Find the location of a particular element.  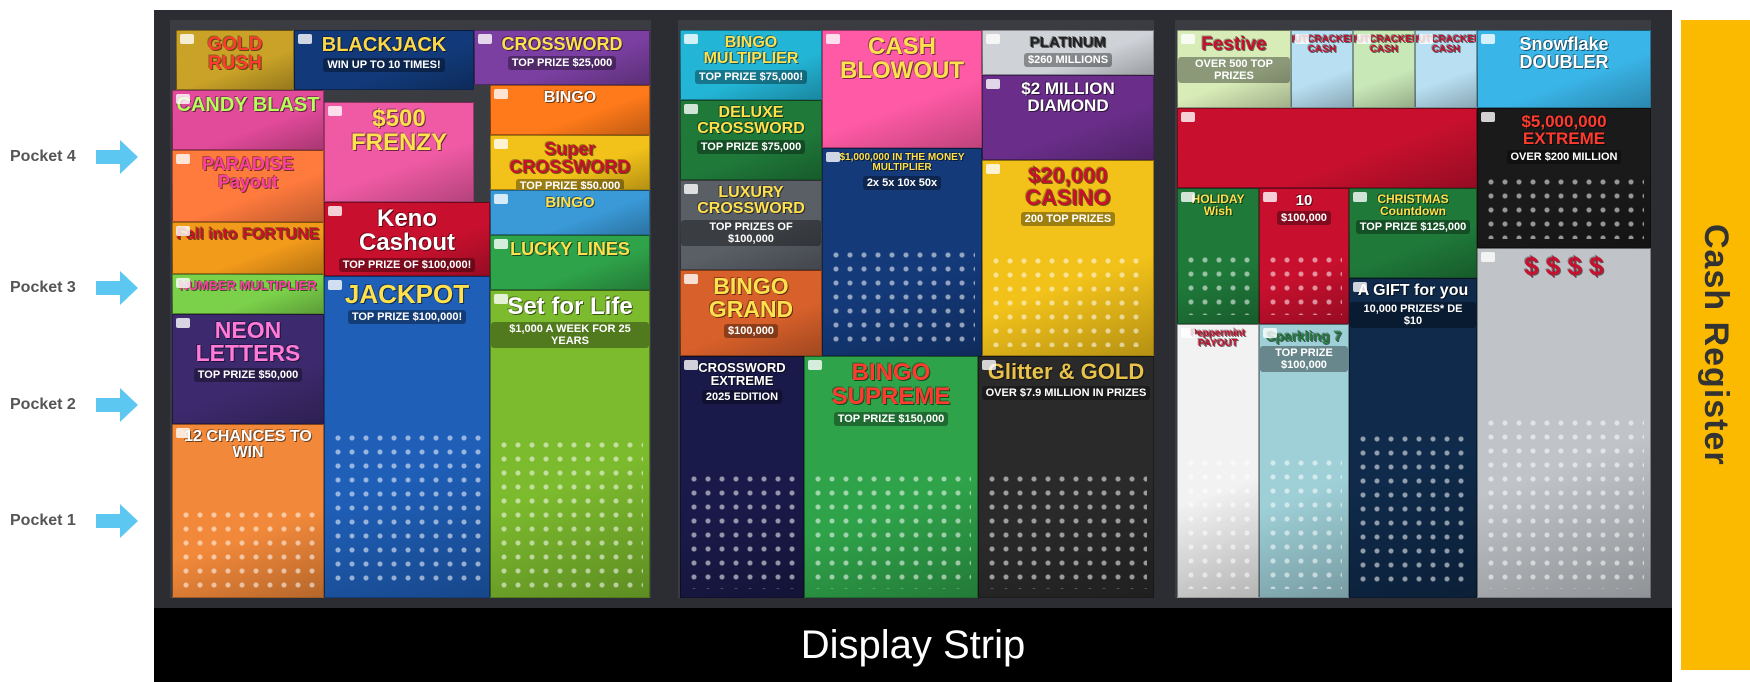

ticket-jackpot: JACKPOT TOP PRIZE $100,000! is located at coordinates (407, 437).